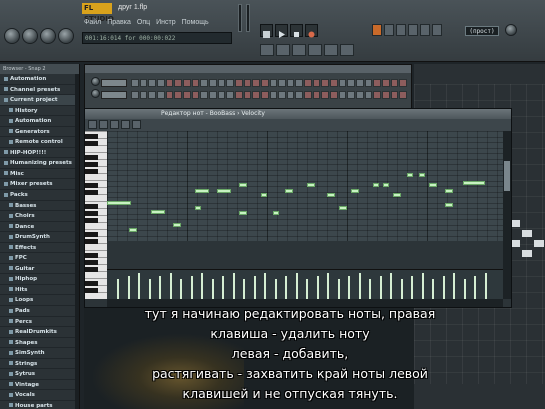  What do you see at coordinates (39, 332) in the screenshot?
I see `browser-item: RealDrumkits` at bounding box center [39, 332].